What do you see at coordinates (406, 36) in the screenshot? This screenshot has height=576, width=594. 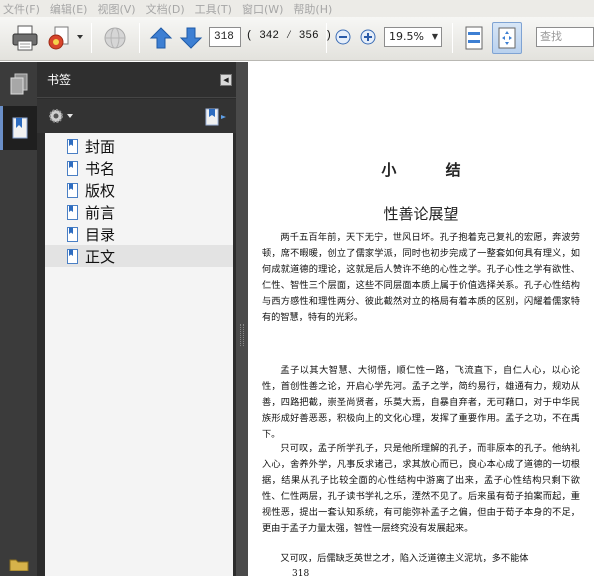 I see `zoom-value: 19.5%` at bounding box center [406, 36].